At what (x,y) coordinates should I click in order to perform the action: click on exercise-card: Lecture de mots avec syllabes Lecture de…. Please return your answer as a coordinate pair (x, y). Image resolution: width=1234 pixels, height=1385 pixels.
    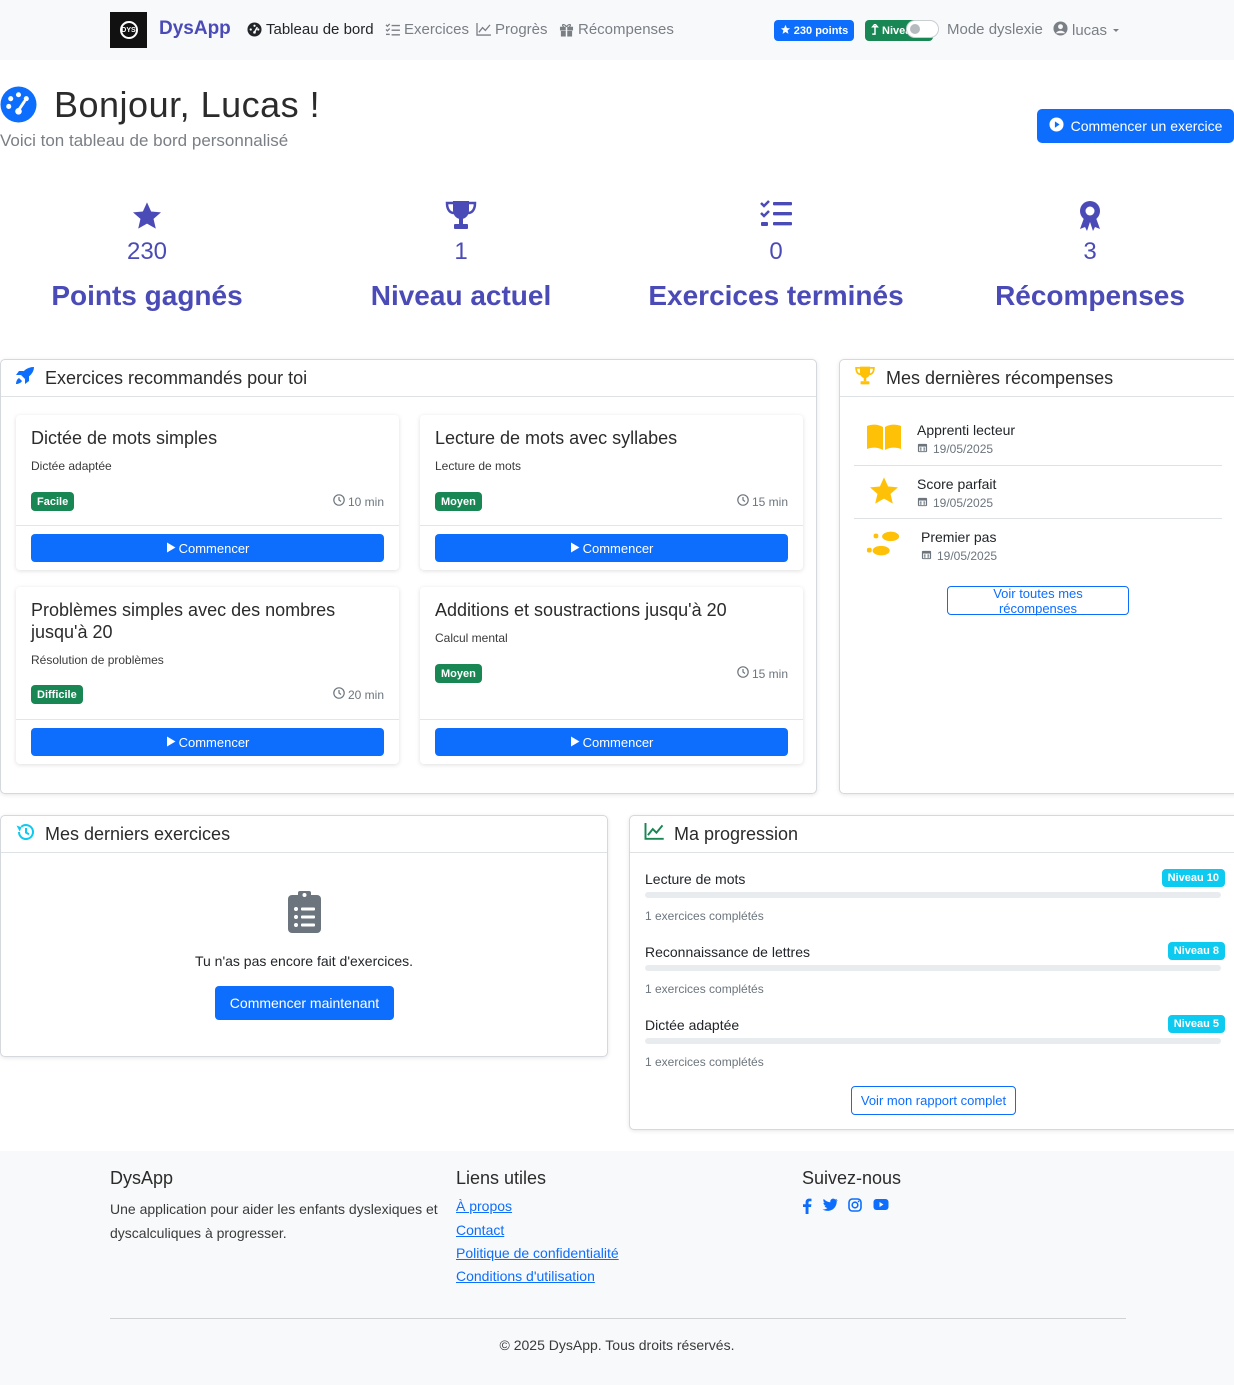
    Looking at the image, I should click on (611, 492).